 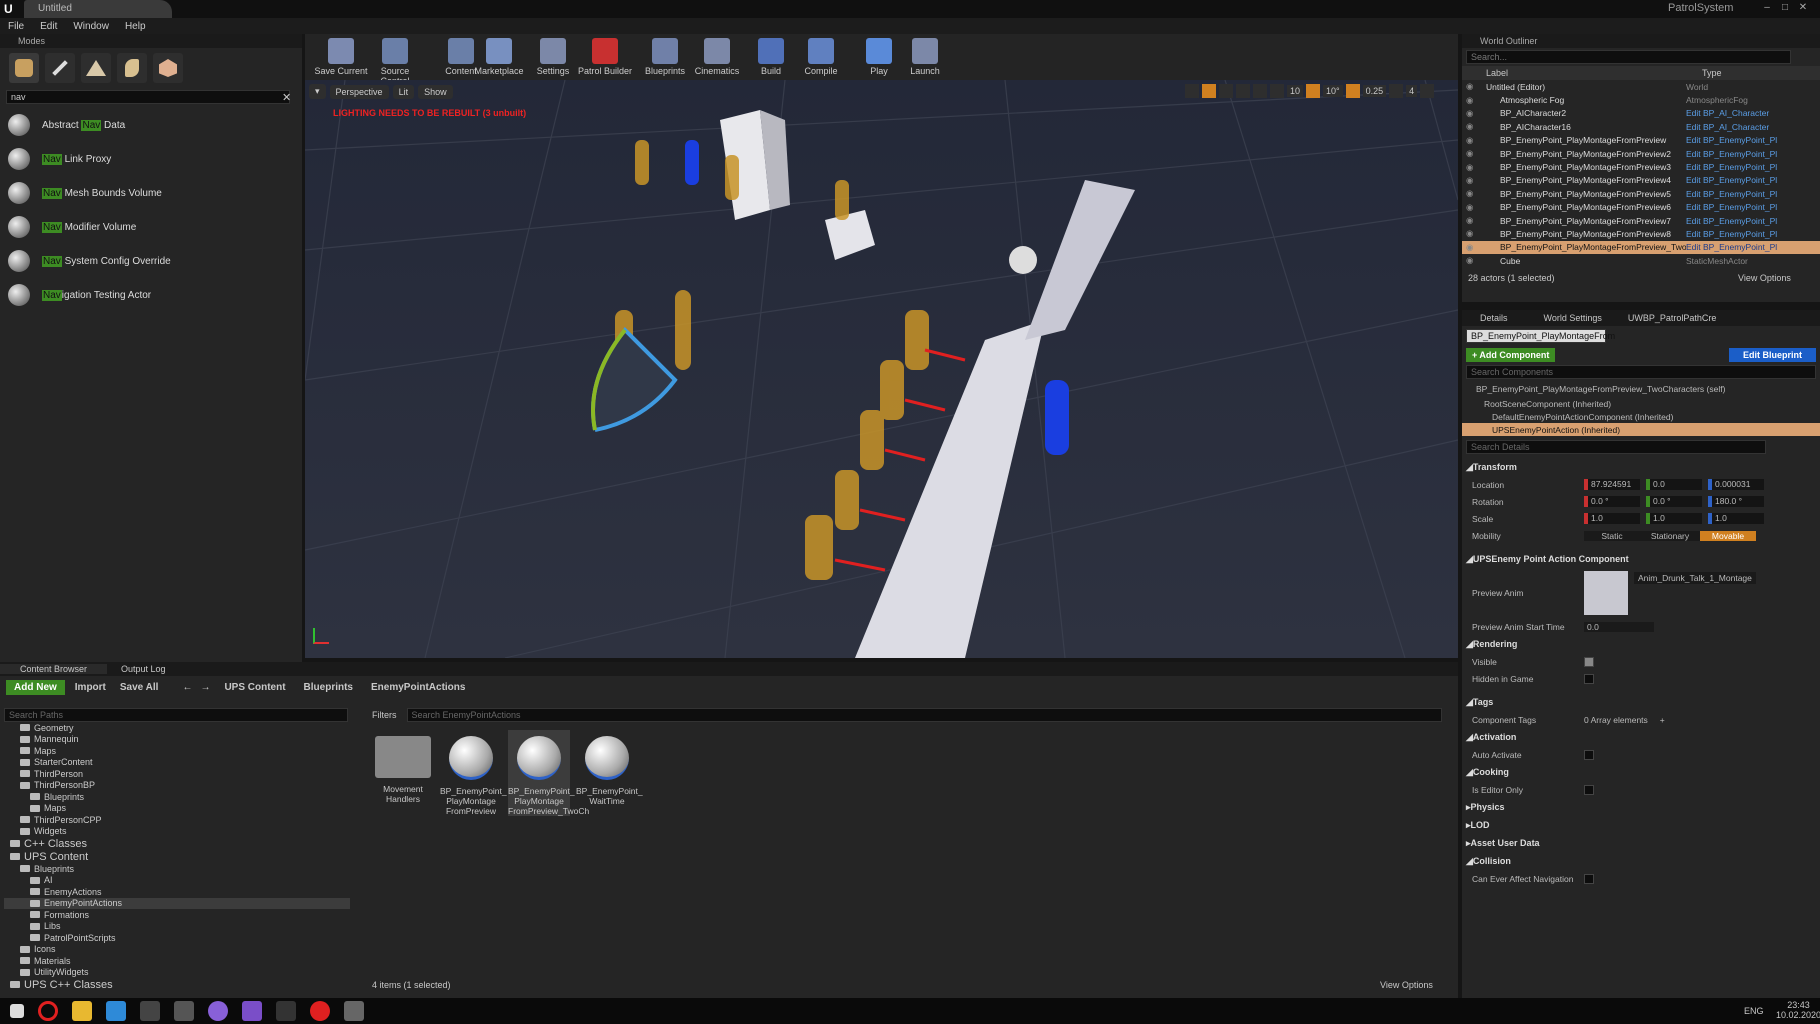 I want to click on mobility-static: Static, so click(x=1612, y=535).